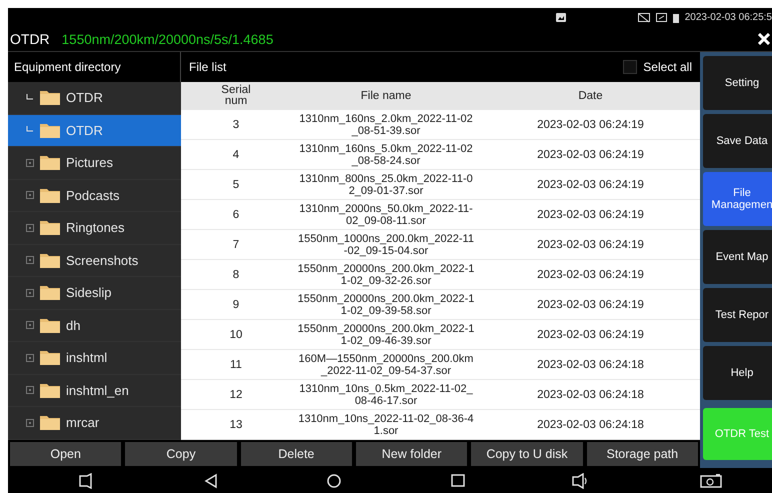 The width and height of the screenshot is (772, 493). I want to click on folder-name: dh, so click(73, 325).